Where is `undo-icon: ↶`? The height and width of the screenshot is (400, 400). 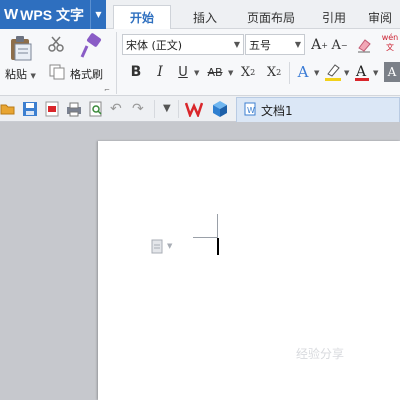
undo-icon: ↶ is located at coordinates (118, 109).